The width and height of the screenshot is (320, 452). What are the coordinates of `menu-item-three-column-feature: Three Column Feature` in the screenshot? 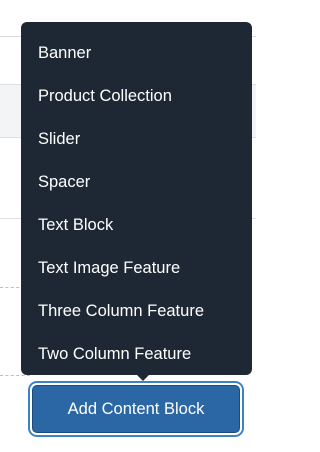 It's located at (136, 321).